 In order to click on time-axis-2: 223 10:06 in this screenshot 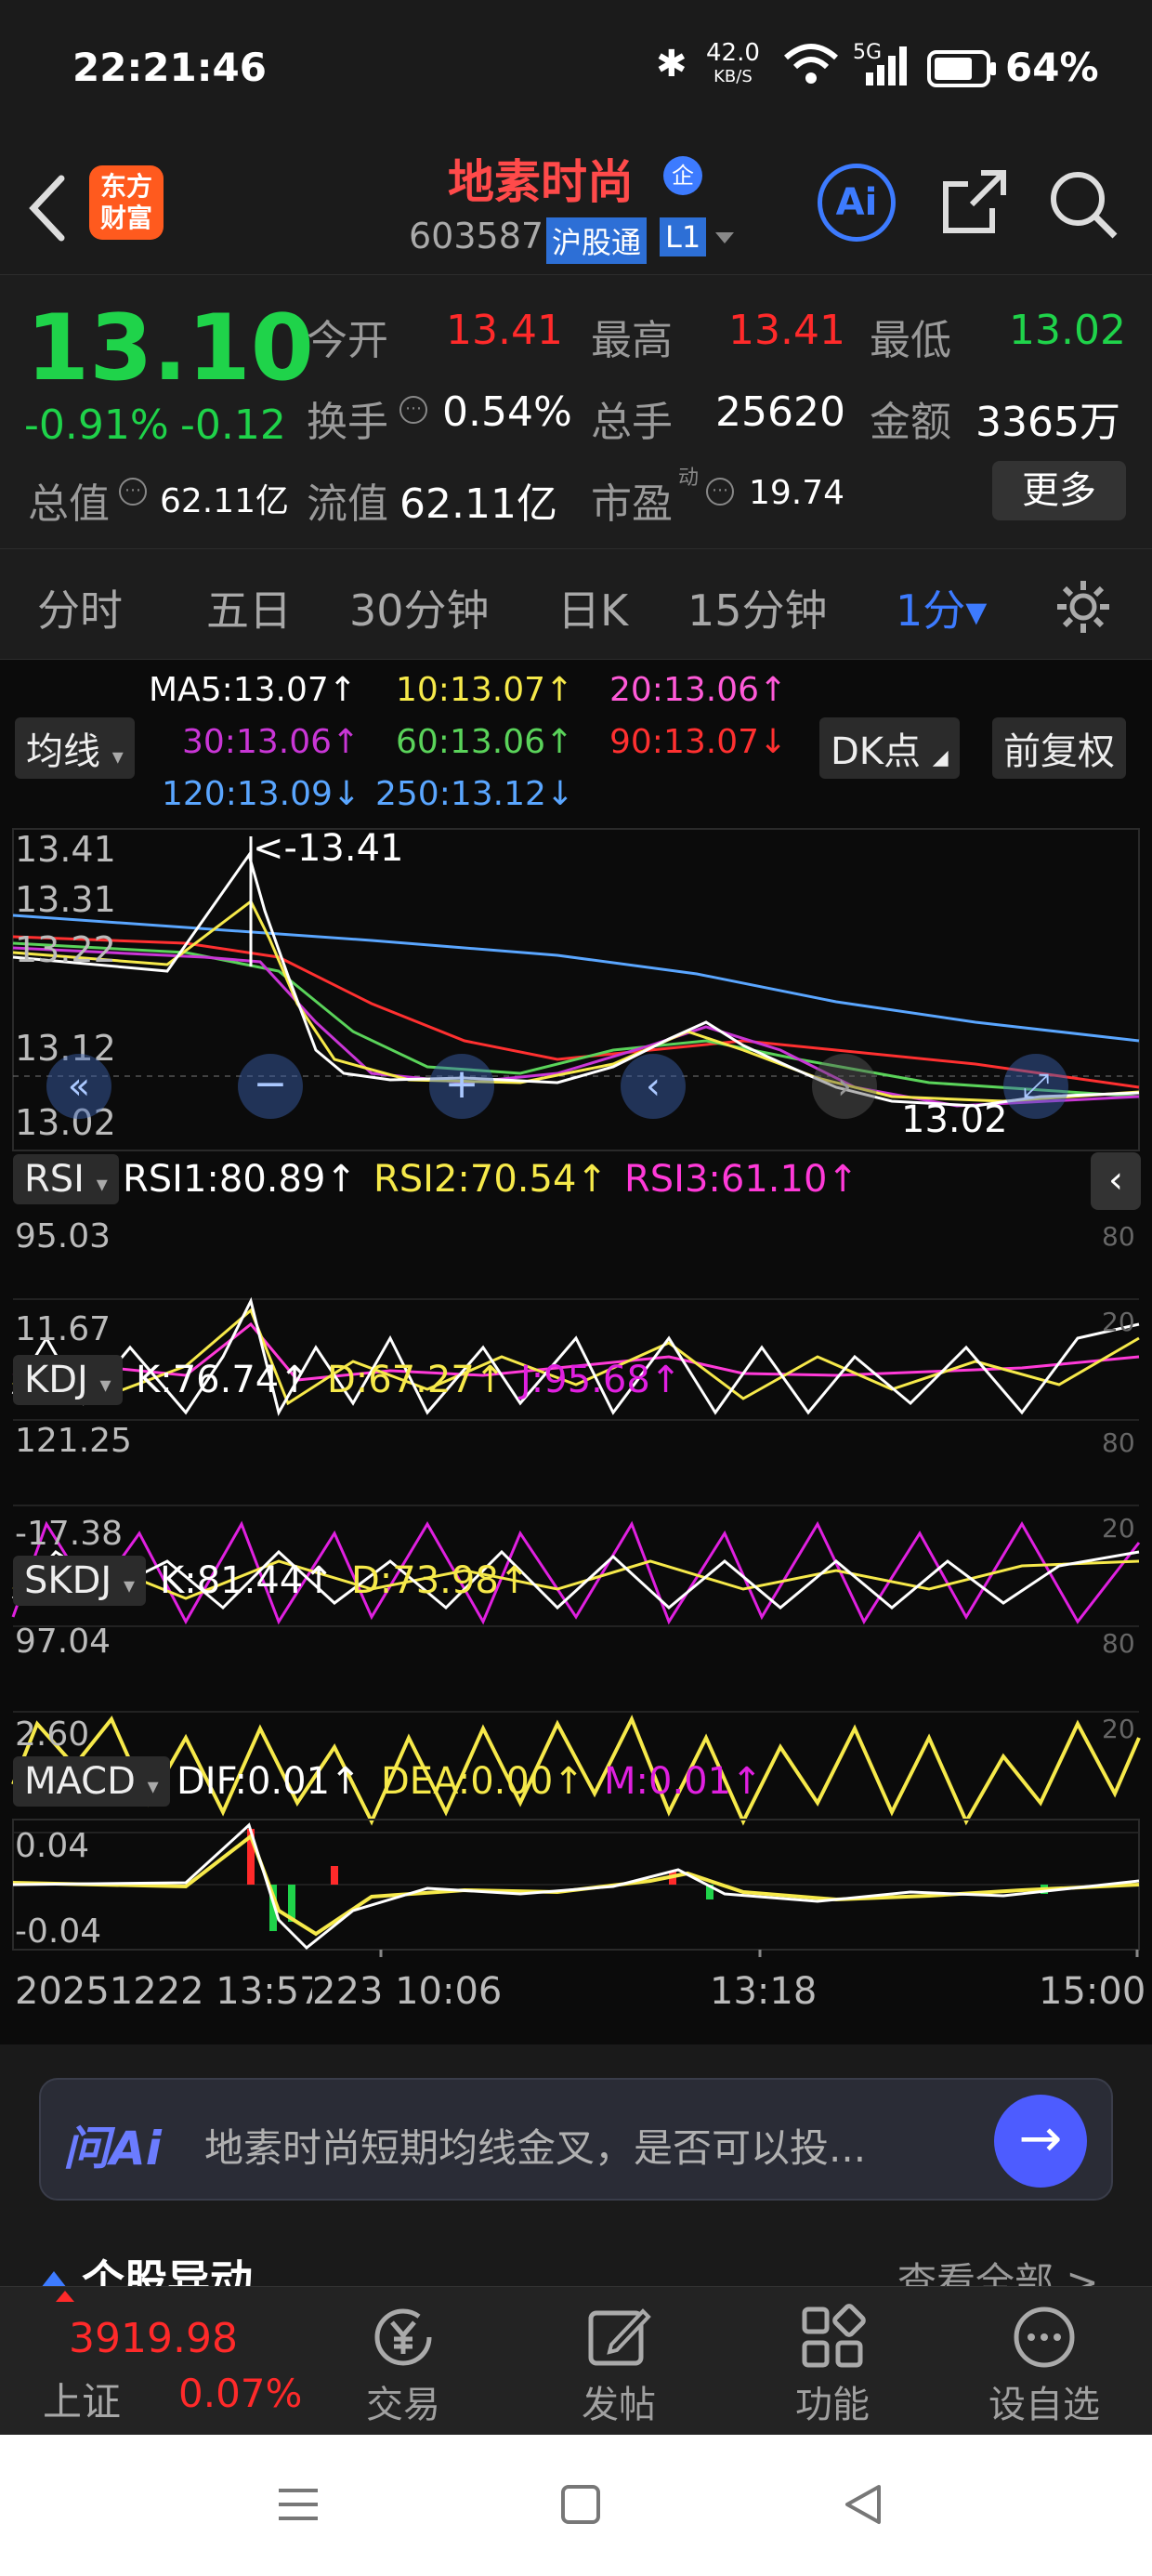, I will do `click(407, 1991)`.